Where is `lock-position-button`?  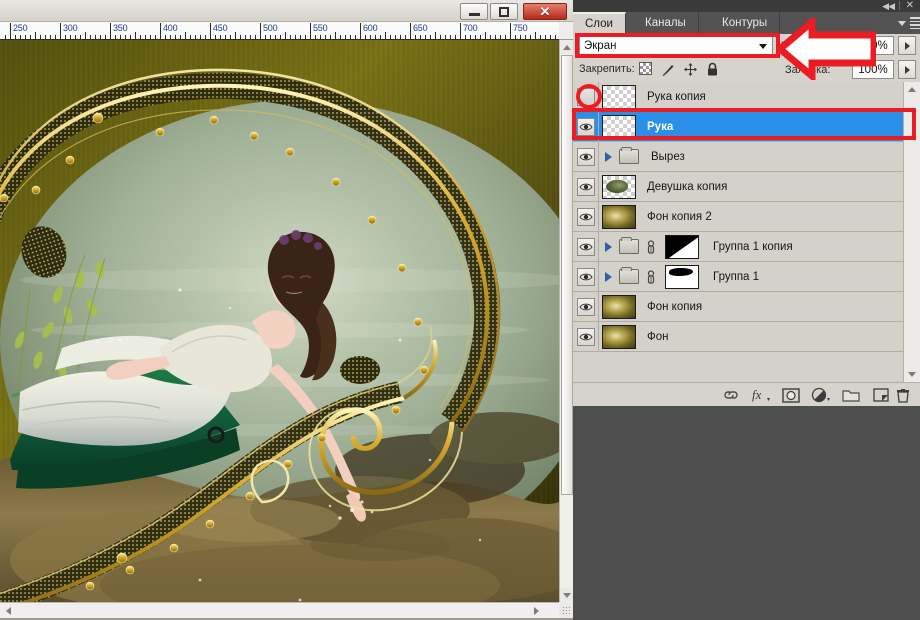 lock-position-button is located at coordinates (690, 69).